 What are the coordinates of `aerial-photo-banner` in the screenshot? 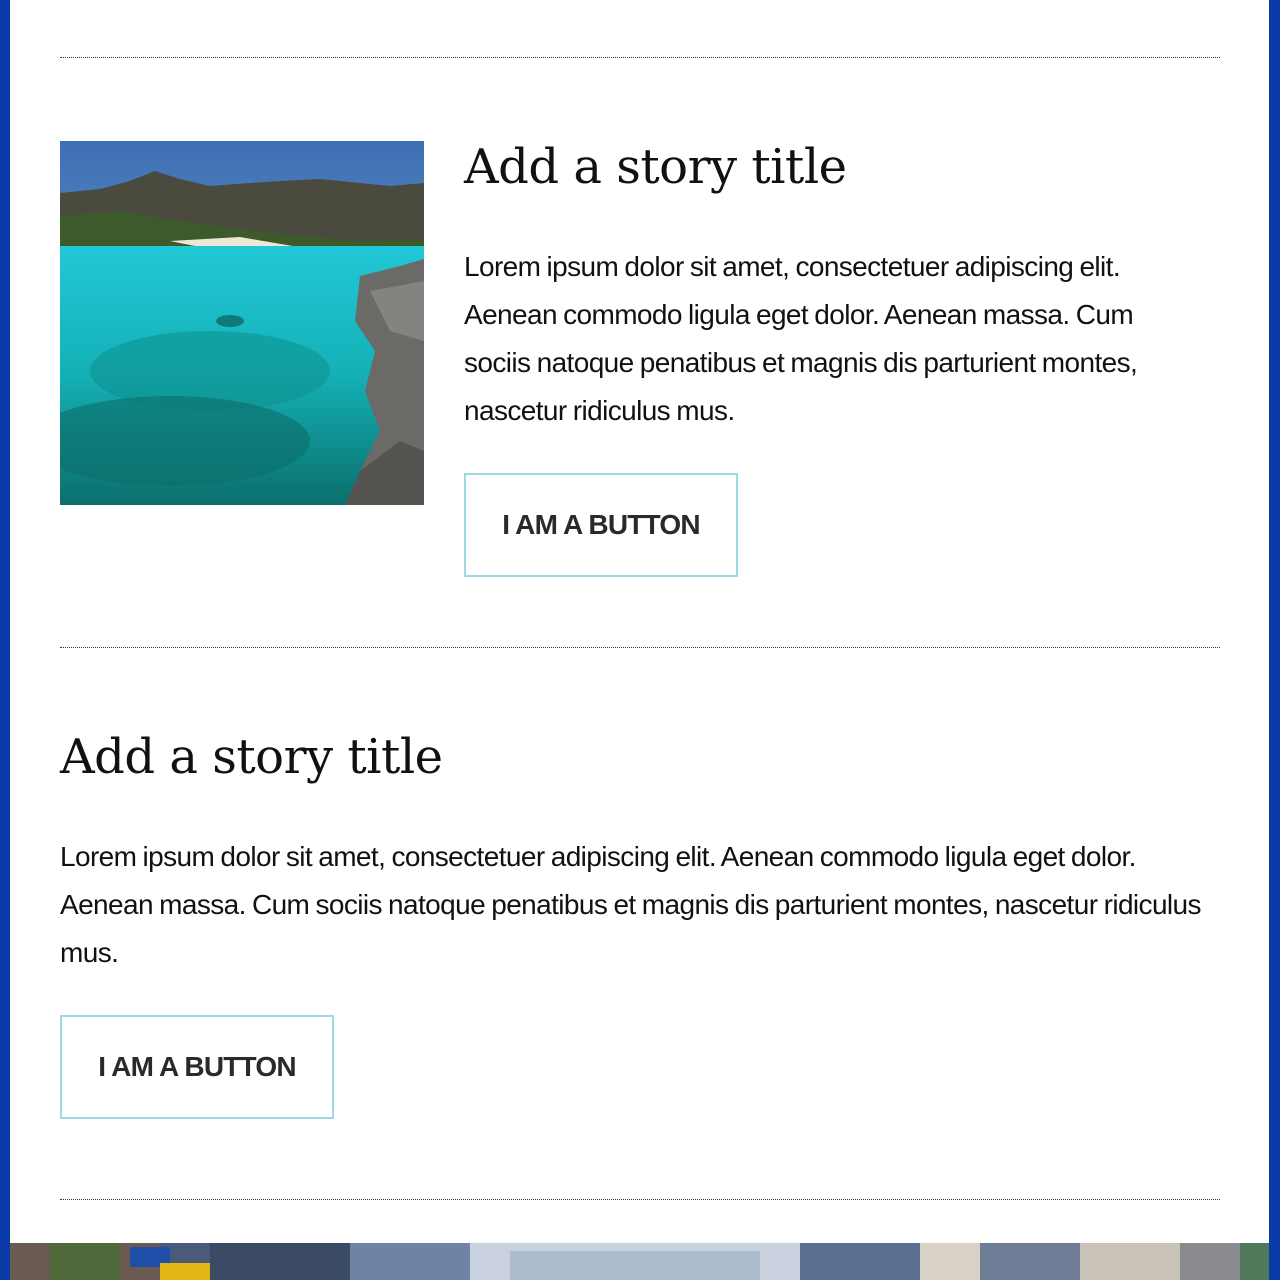 It's located at (639, 1261).